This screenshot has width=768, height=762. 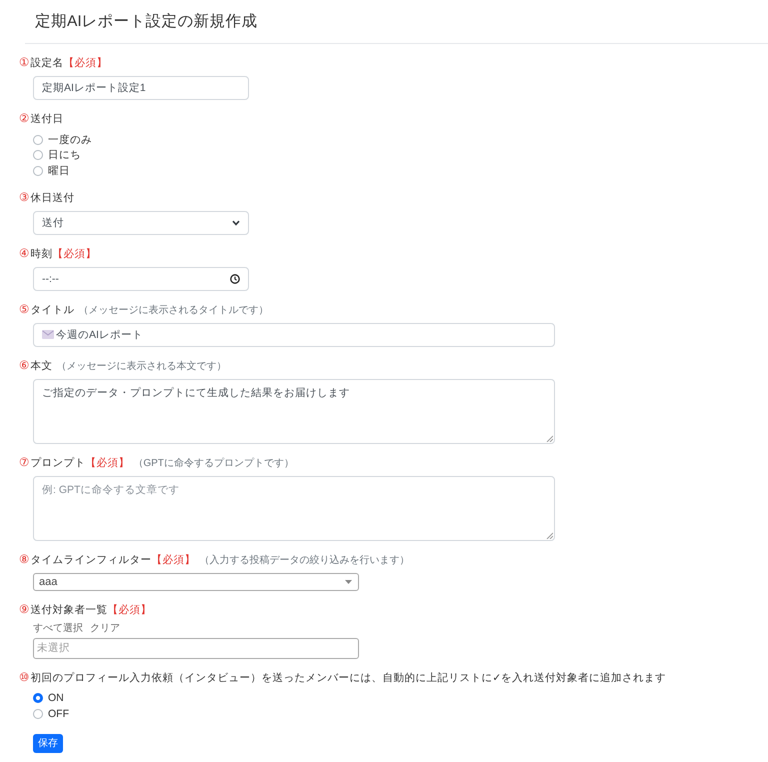 I want to click on step-number: ⑤, so click(x=24, y=310).